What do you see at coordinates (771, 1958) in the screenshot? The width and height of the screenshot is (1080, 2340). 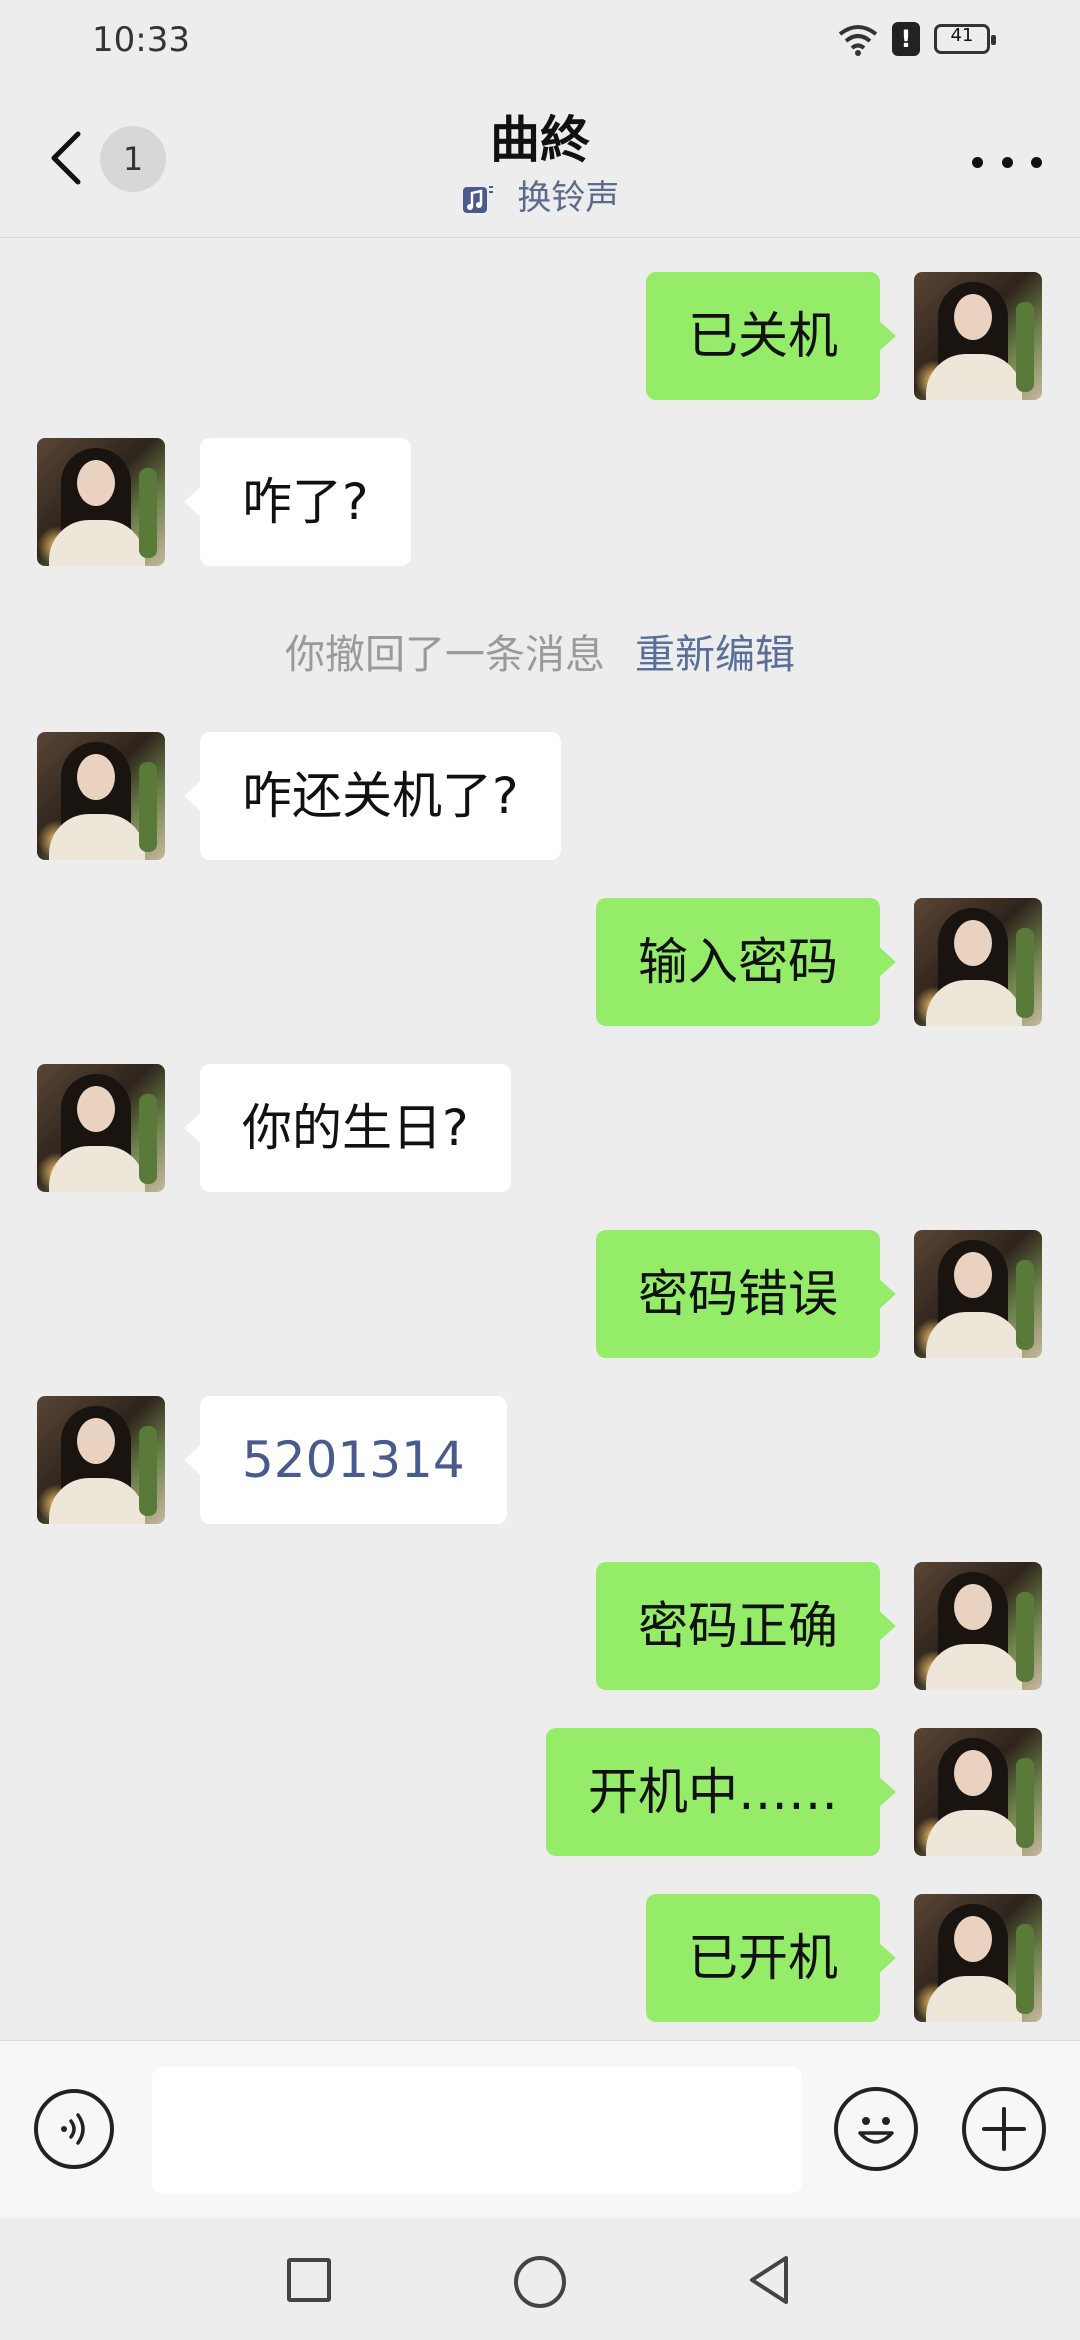 I see `message-bubble-sent: 已开机` at bounding box center [771, 1958].